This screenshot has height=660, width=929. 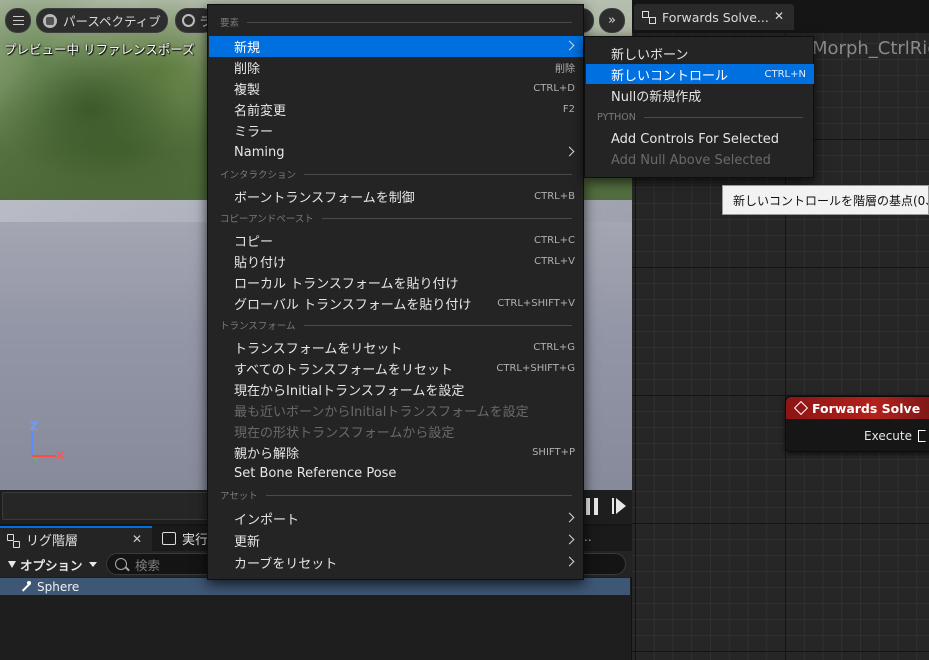 What do you see at coordinates (286, 564) in the screenshot?
I see `menu-item-label: カーブをリセット` at bounding box center [286, 564].